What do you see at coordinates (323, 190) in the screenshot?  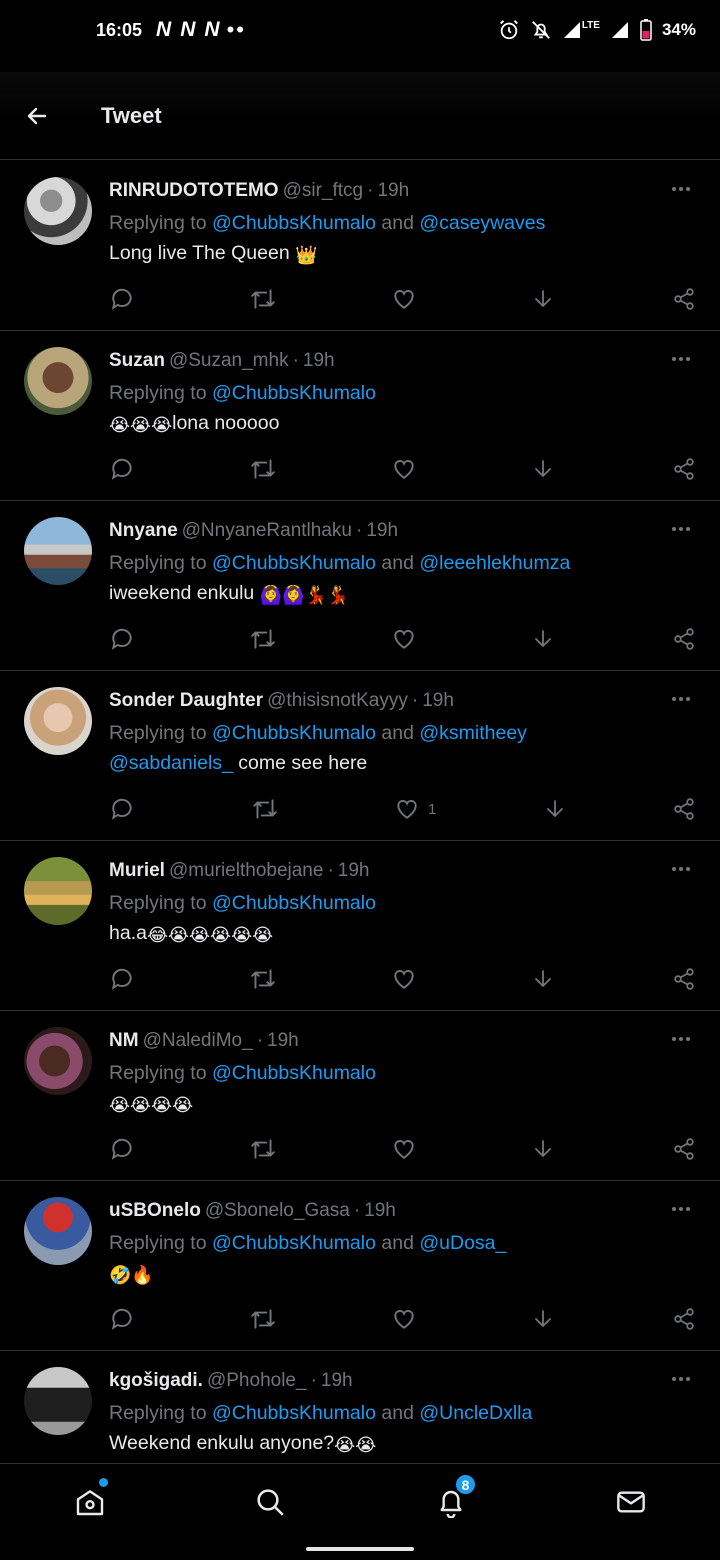 I see `author-handle: @sir_ftcg` at bounding box center [323, 190].